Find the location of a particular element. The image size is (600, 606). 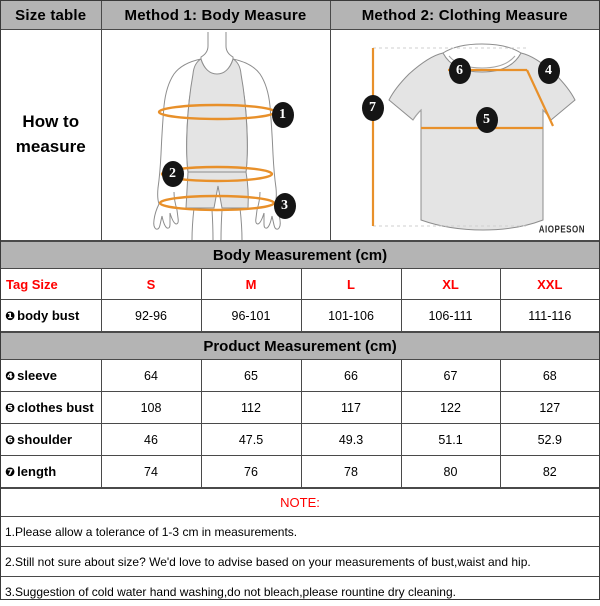

cell-sleeve-xxl: 68 is located at coordinates (549, 376).